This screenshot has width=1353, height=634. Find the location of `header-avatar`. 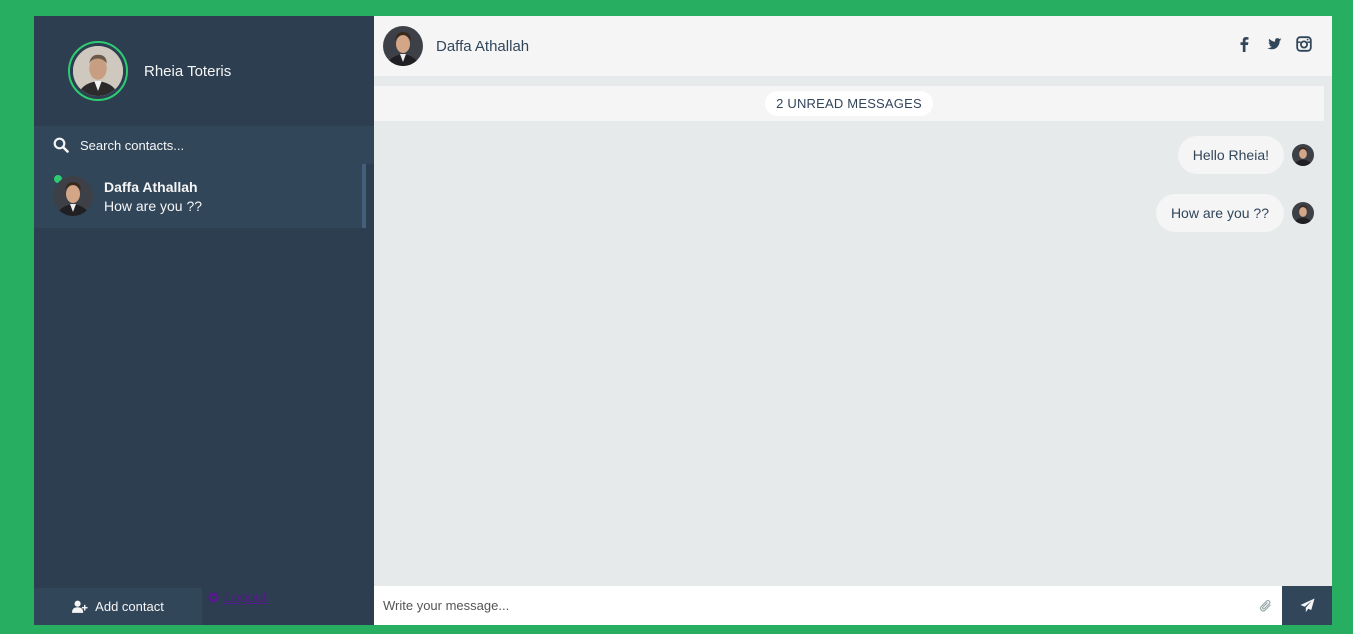

header-avatar is located at coordinates (403, 46).